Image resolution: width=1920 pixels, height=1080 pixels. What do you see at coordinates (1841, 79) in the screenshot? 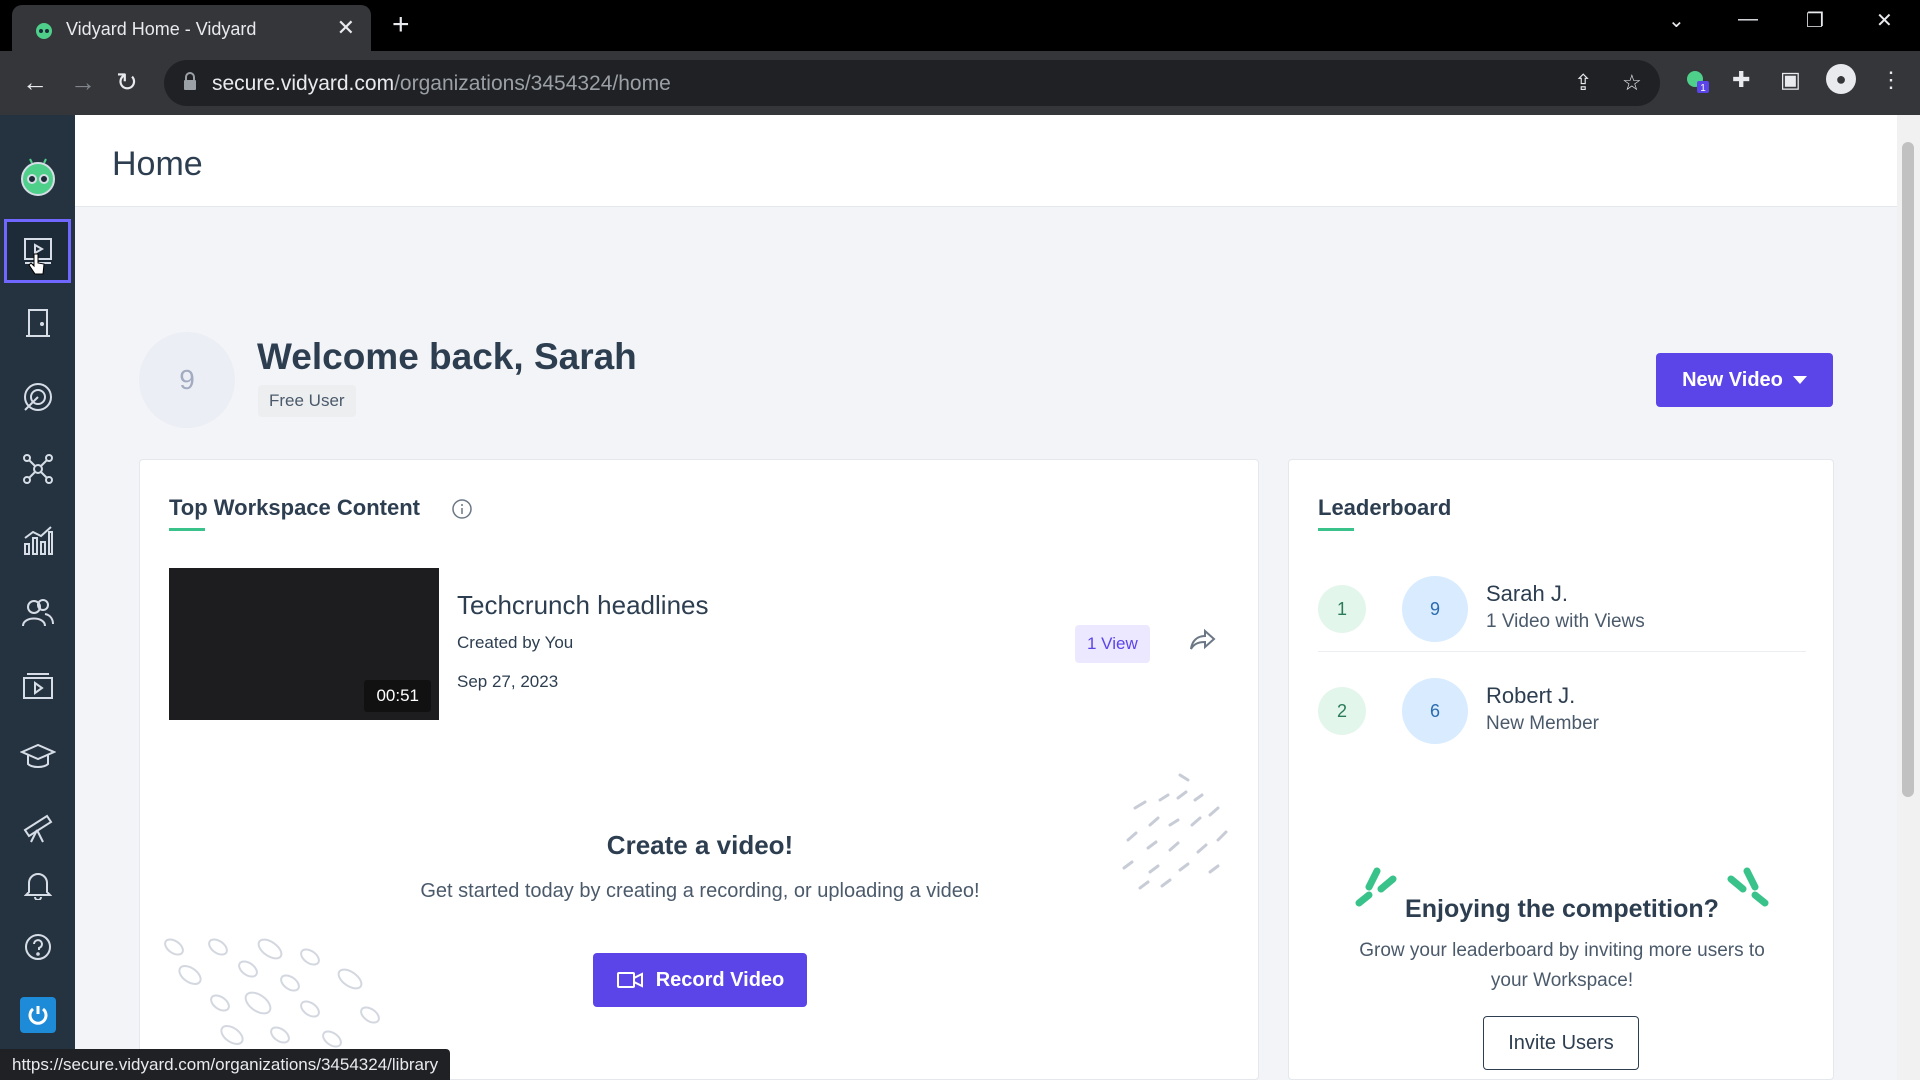
I see `profile-avatar-icon: ●` at bounding box center [1841, 79].